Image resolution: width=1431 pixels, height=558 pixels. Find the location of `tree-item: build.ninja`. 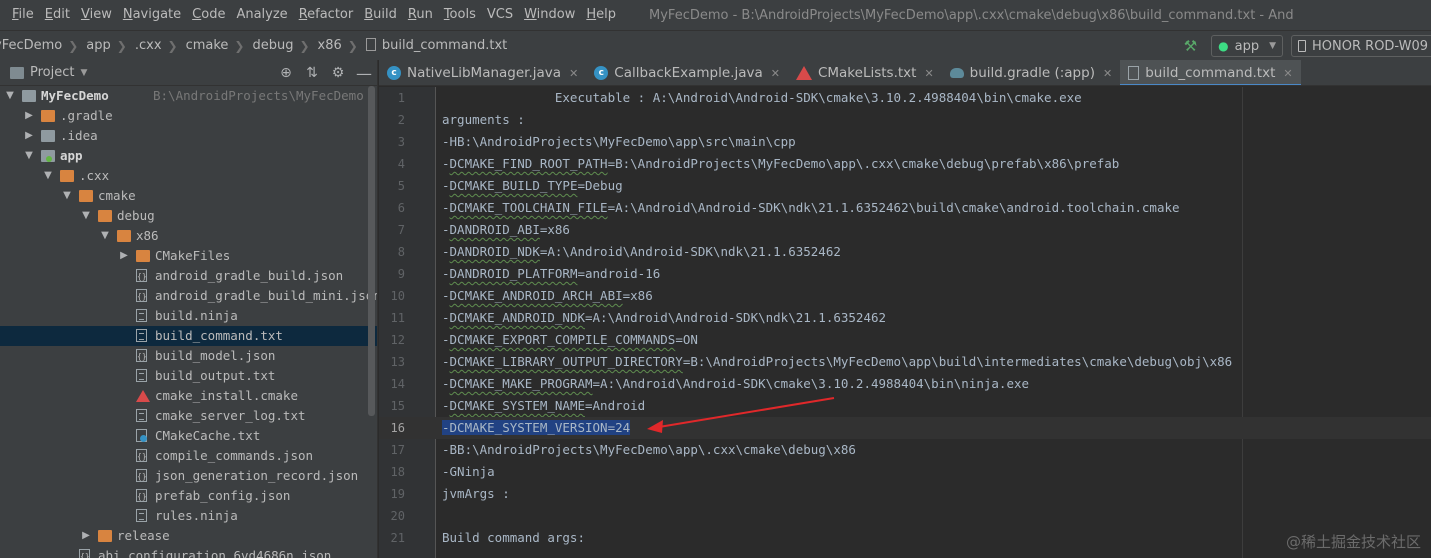

tree-item: build.ninja is located at coordinates (188, 316).